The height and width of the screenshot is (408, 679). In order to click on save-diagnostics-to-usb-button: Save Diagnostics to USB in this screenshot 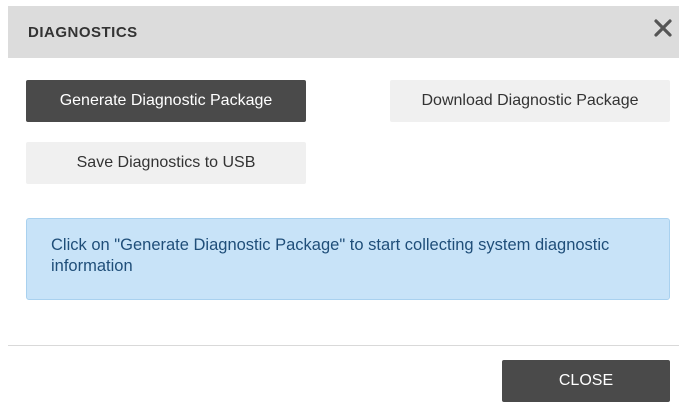, I will do `click(166, 163)`.